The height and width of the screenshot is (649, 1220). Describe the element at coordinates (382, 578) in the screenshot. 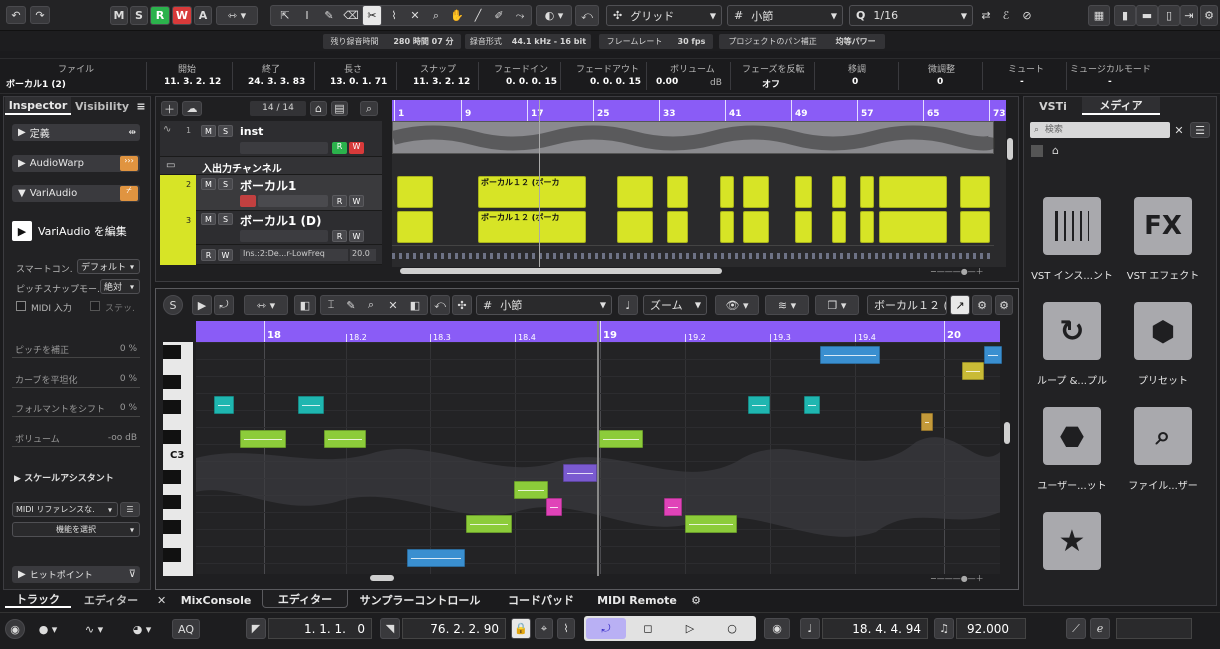

I see `editor-h-scrollbar` at that location.